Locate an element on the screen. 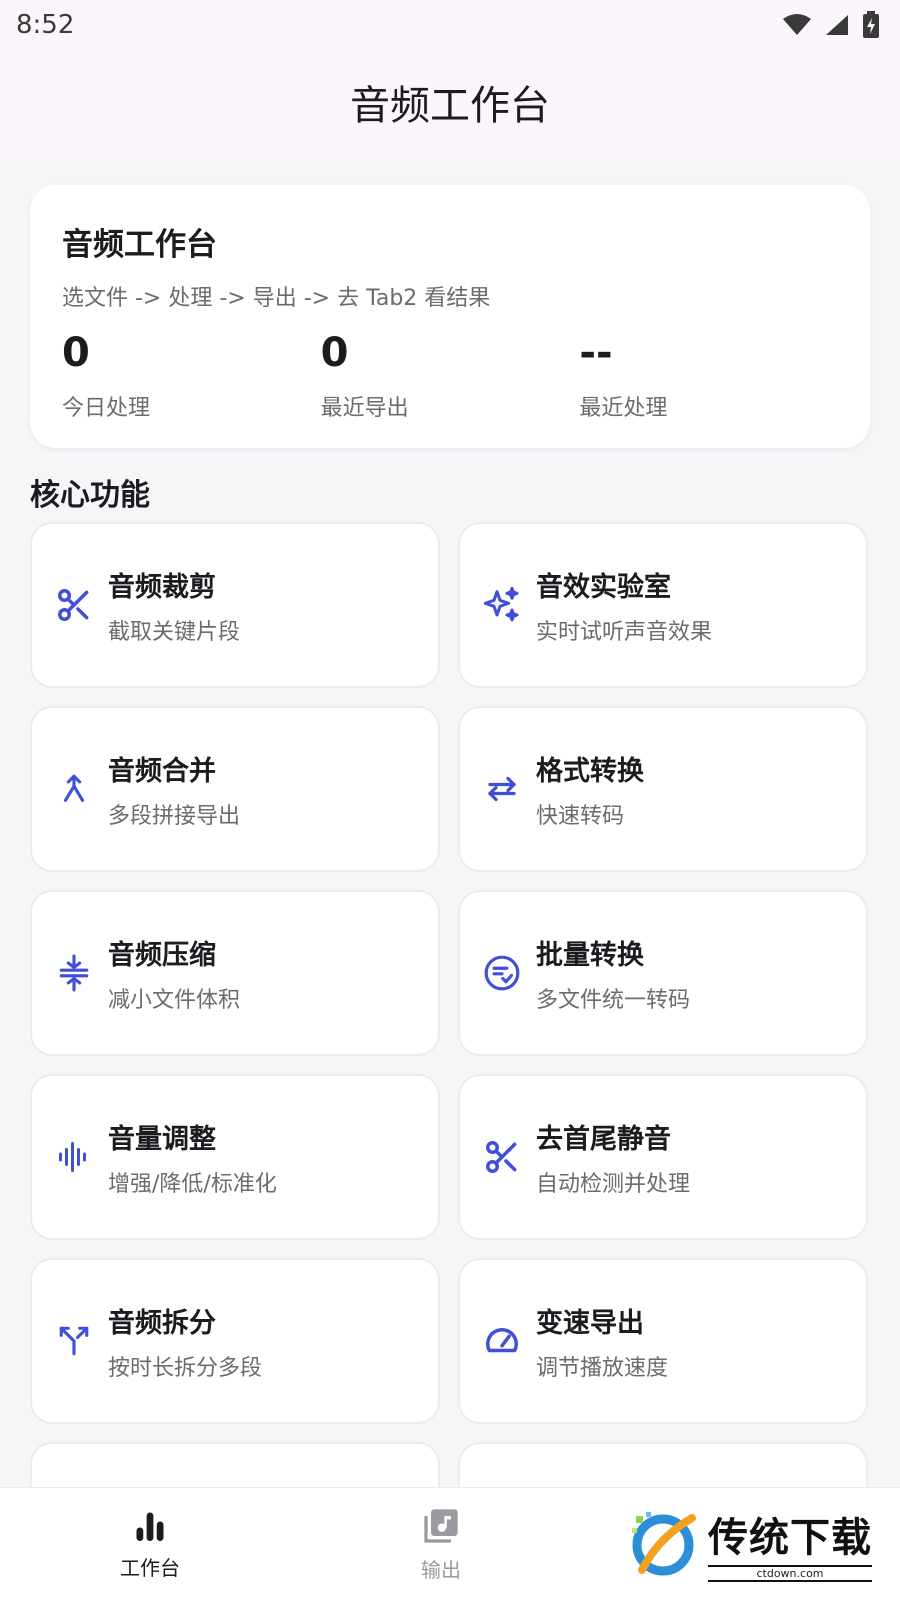  swap-arrows-icon is located at coordinates (502, 789).